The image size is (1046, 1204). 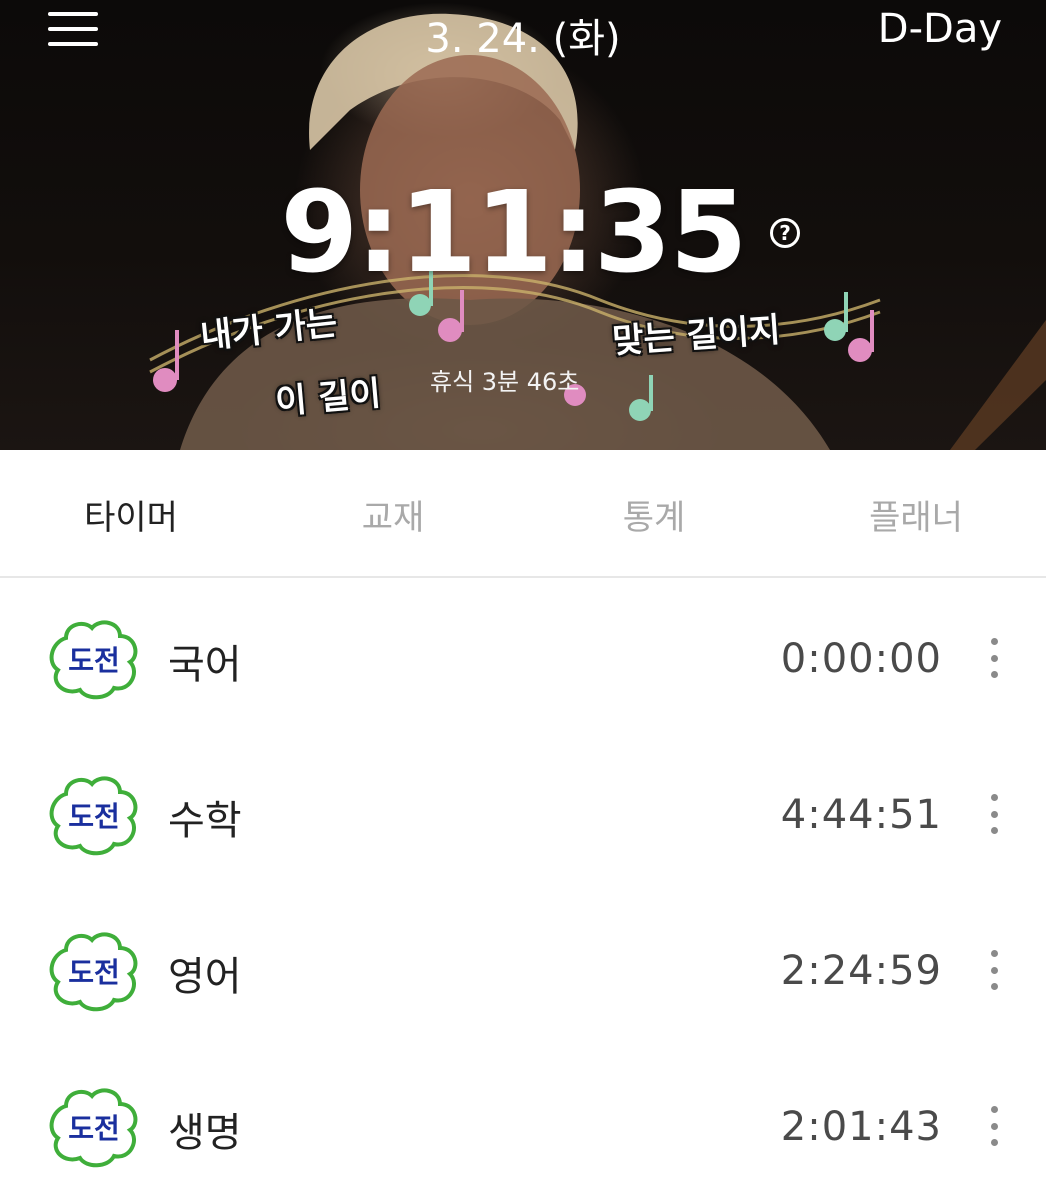 I want to click on clock-digits: 9:11:35, so click(x=513, y=233).